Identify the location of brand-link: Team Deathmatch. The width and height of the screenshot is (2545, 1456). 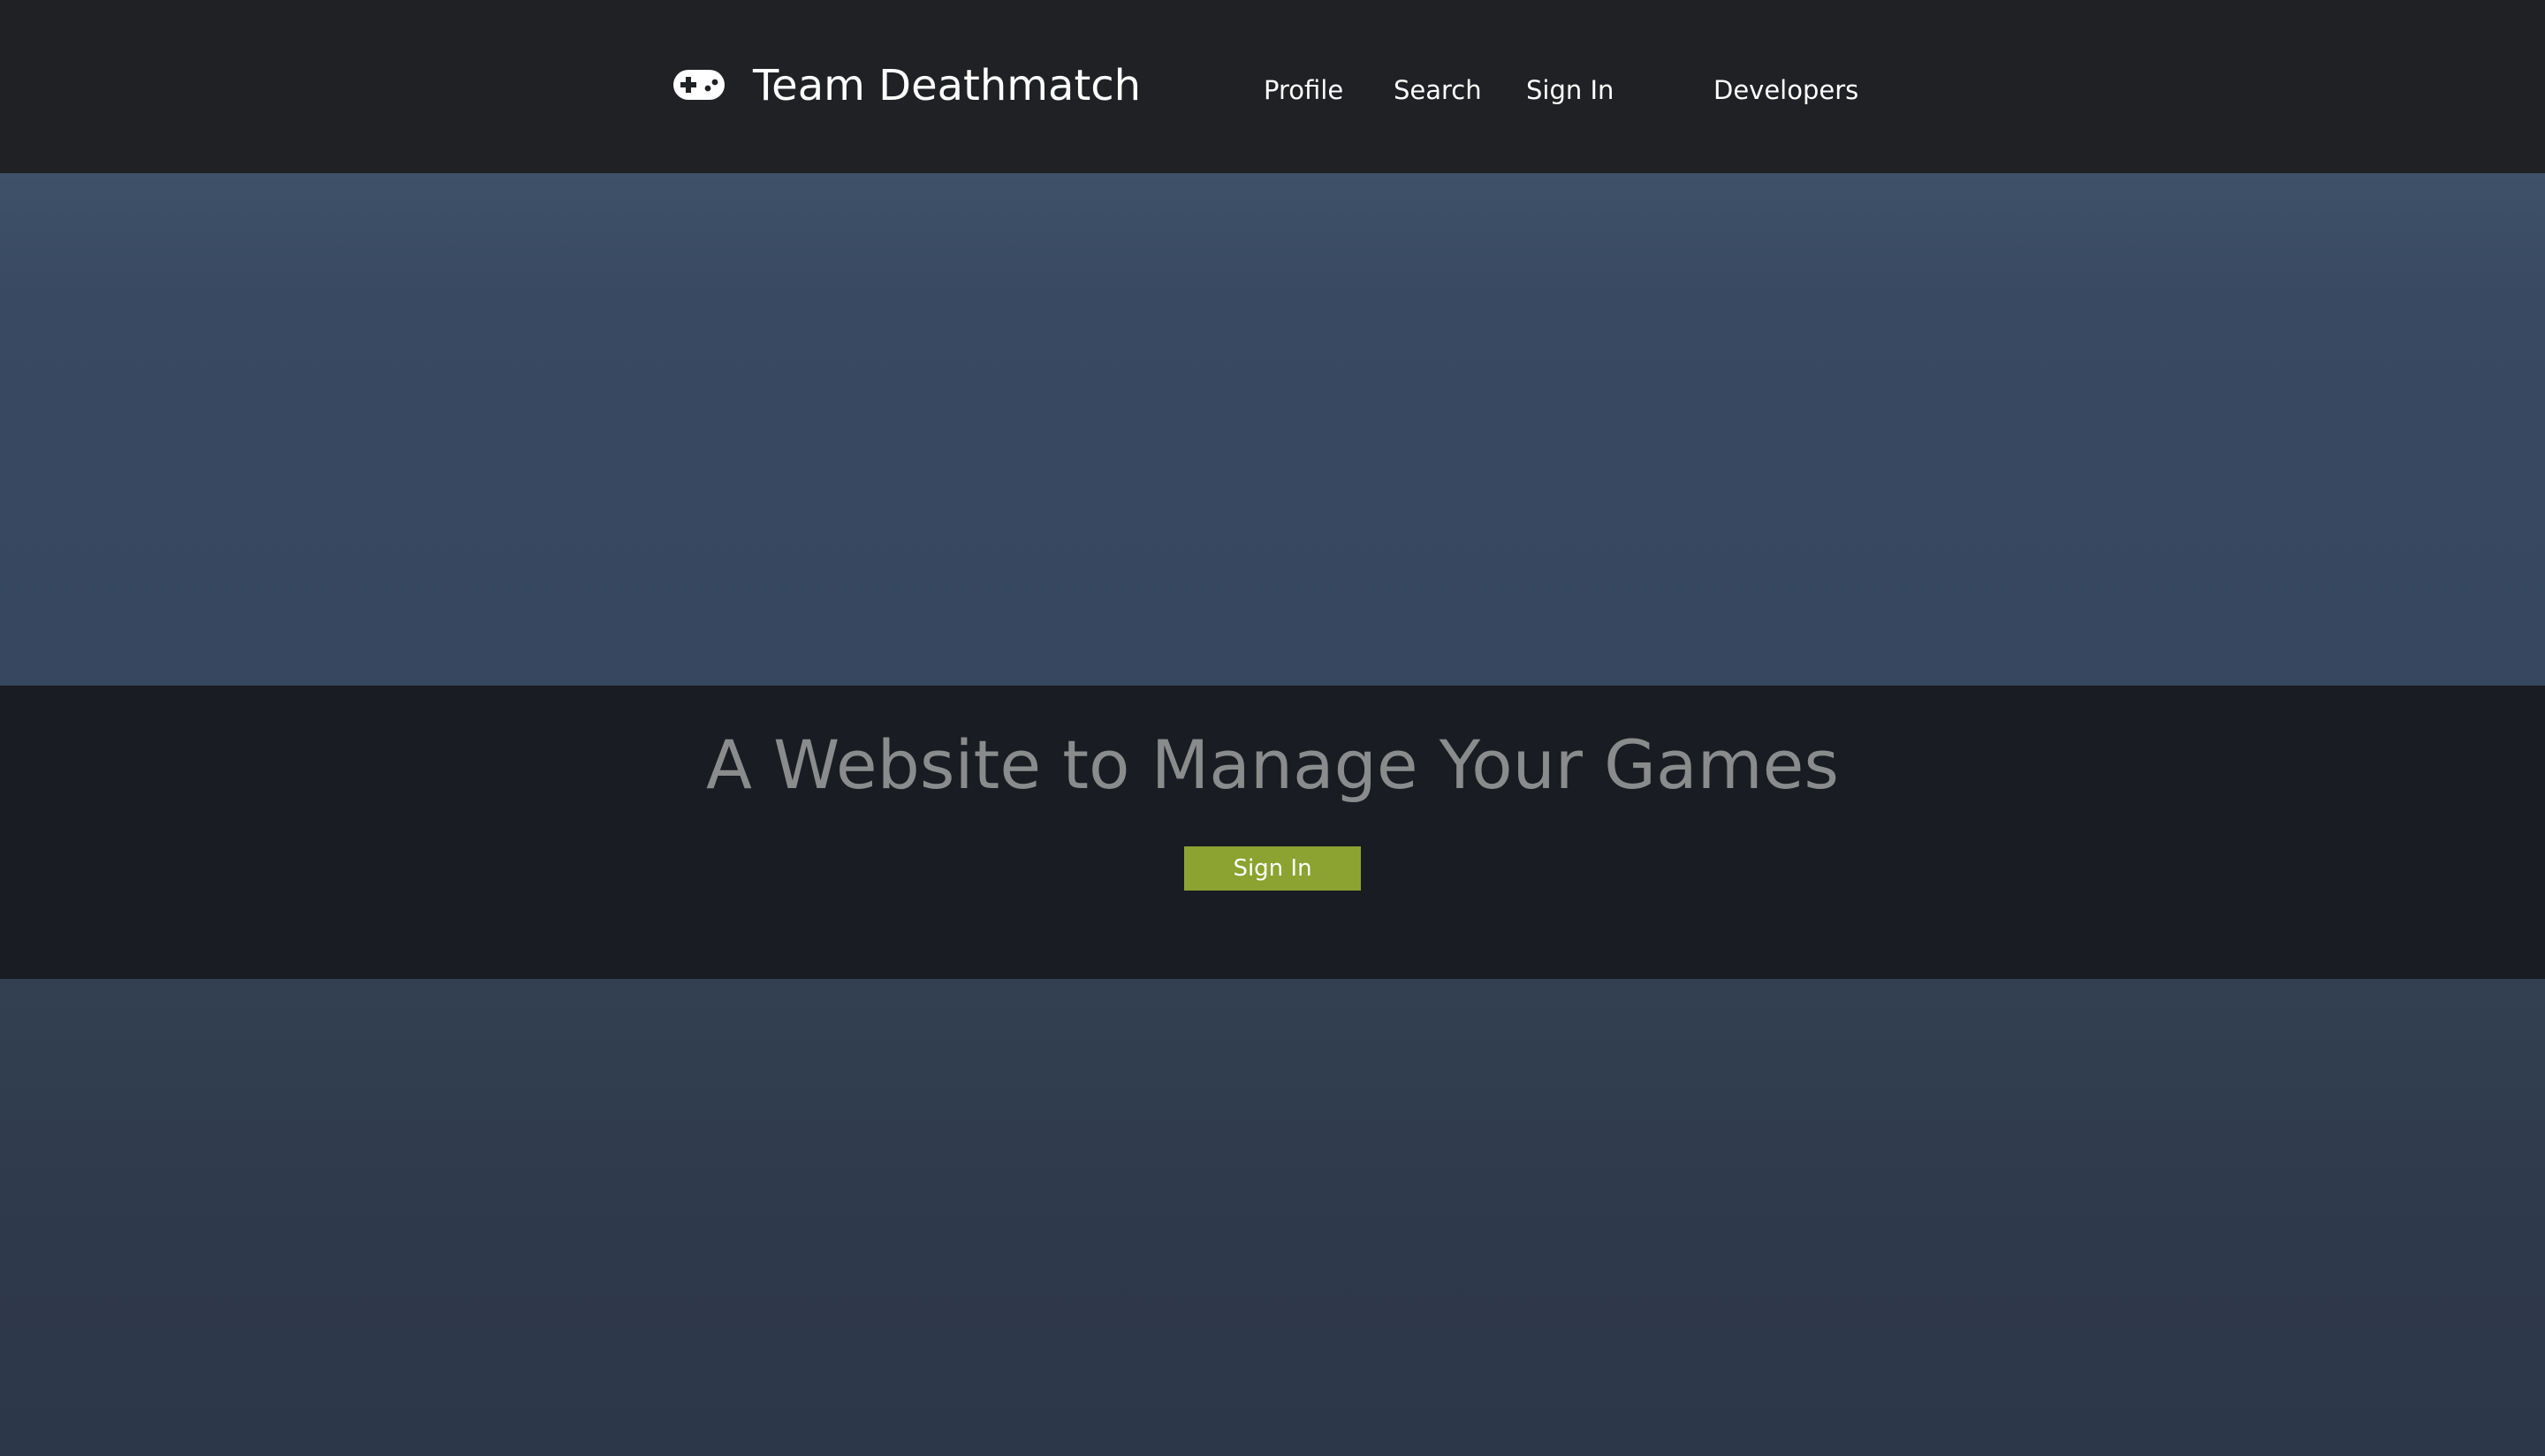
(906, 86).